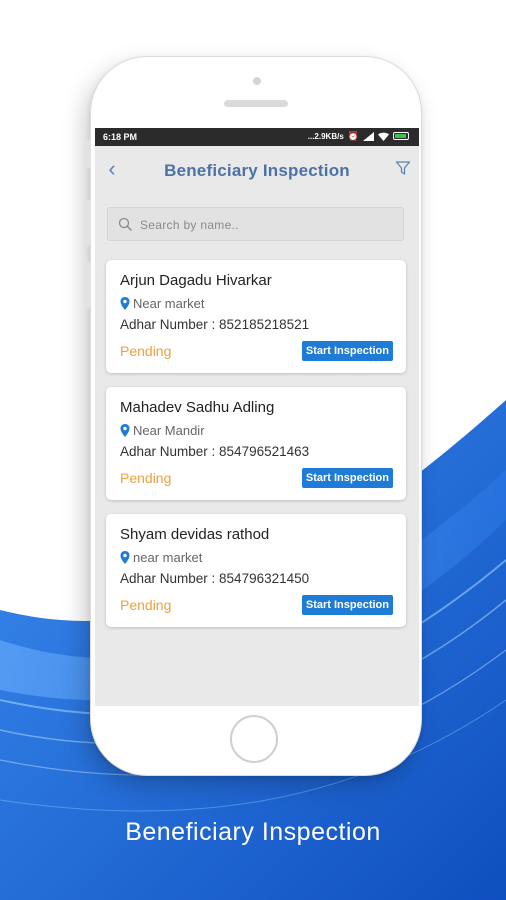 The image size is (506, 900). I want to click on filter-icon, so click(403, 168).